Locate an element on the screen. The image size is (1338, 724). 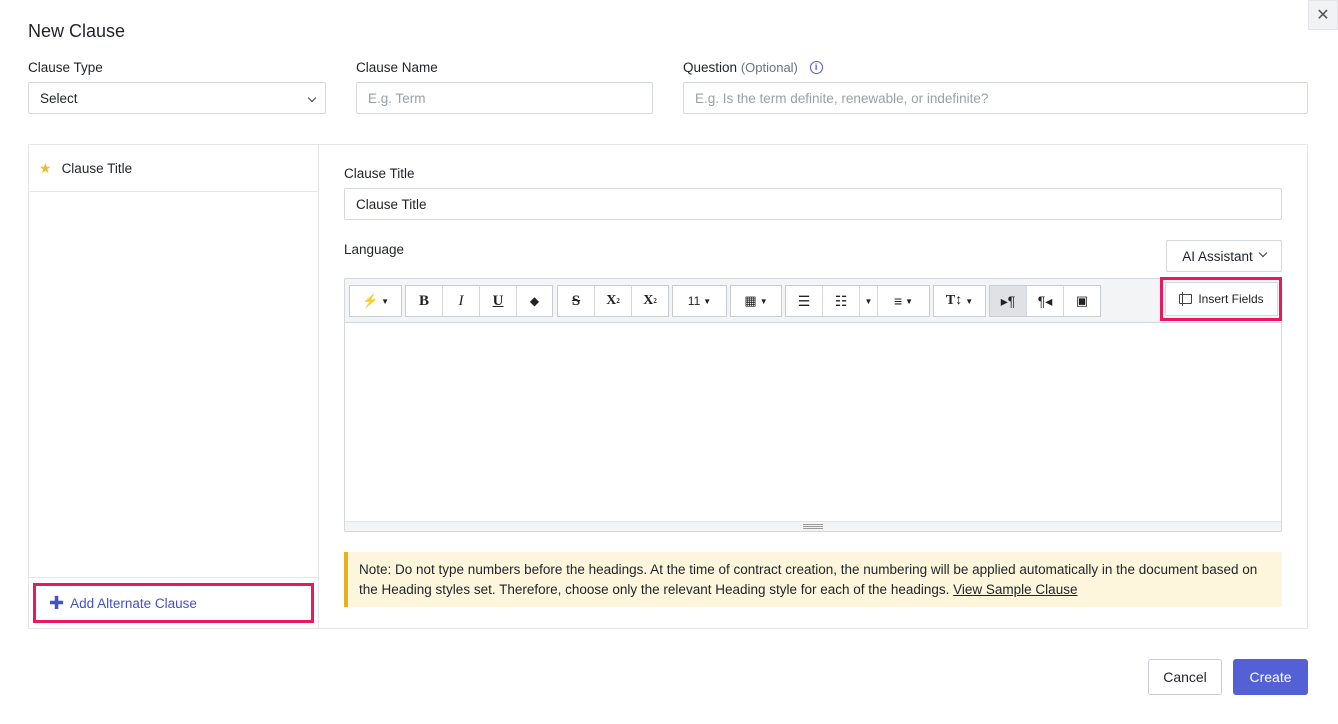
divider is located at coordinates (173, 577).